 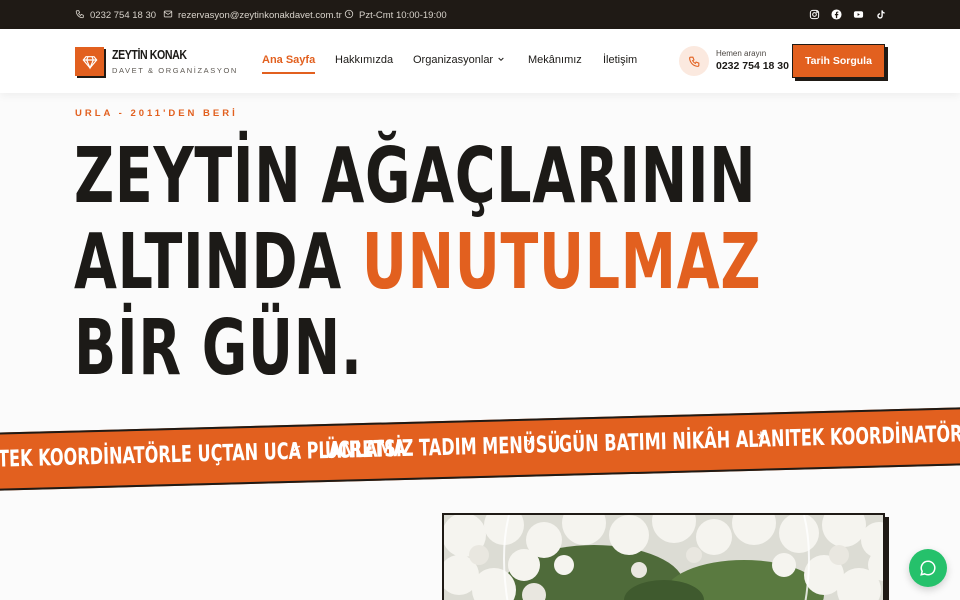 I want to click on mail-icon, so click(x=168, y=15).